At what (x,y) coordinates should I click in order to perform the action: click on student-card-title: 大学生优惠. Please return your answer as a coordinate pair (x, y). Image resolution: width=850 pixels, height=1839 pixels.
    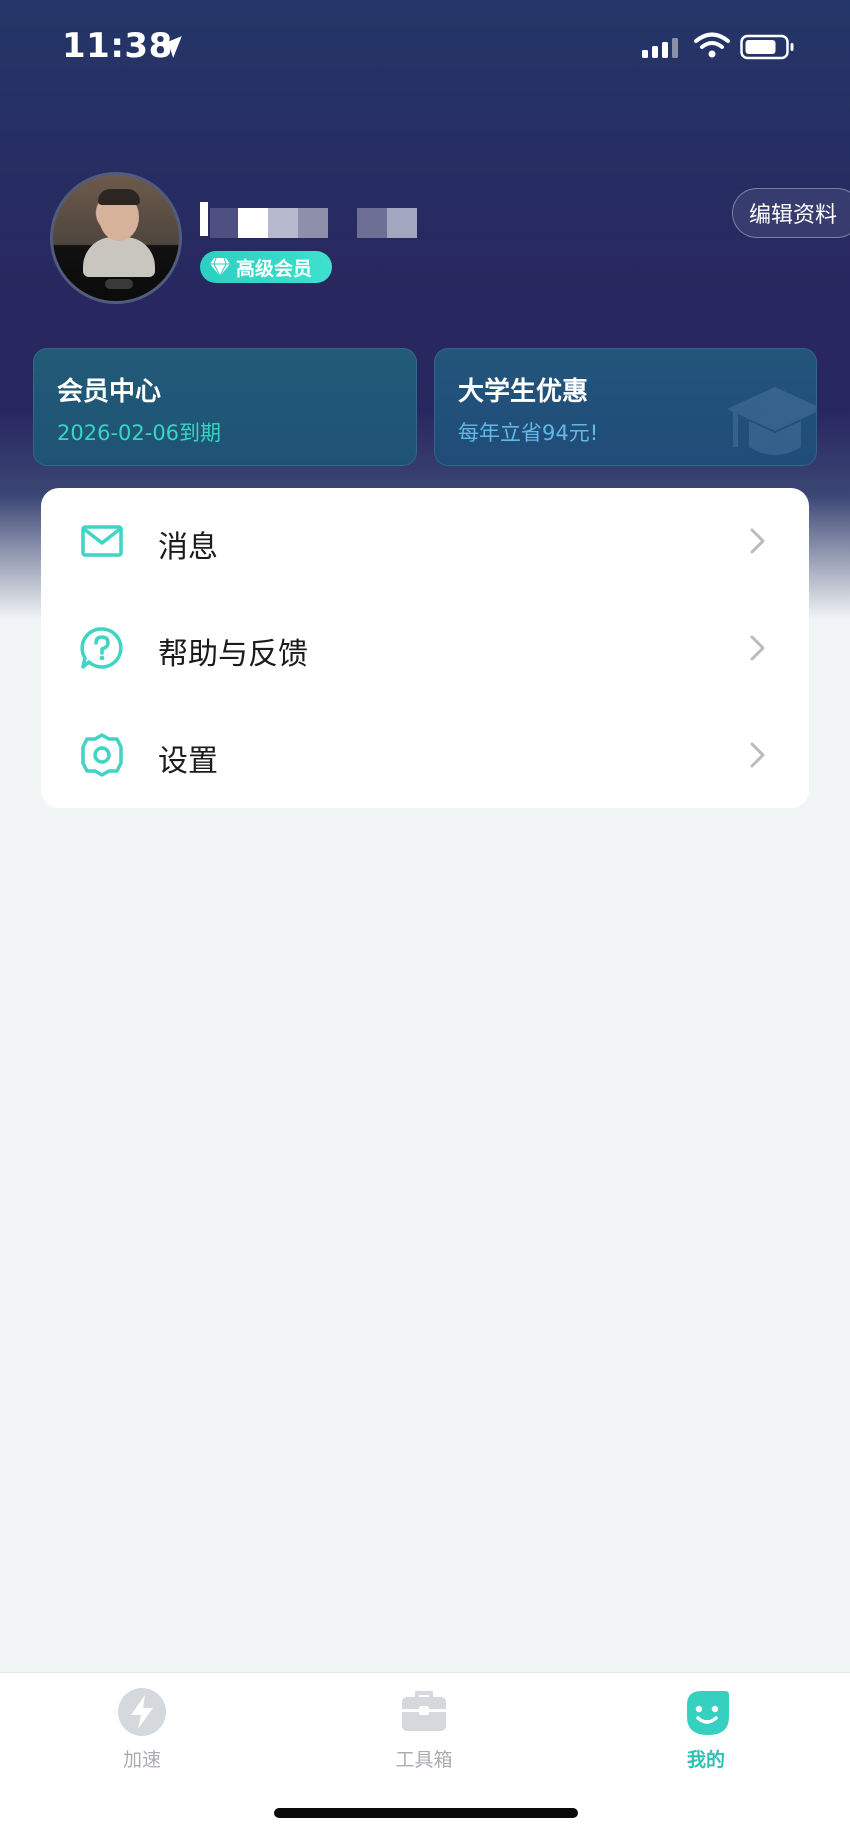
    Looking at the image, I should click on (523, 392).